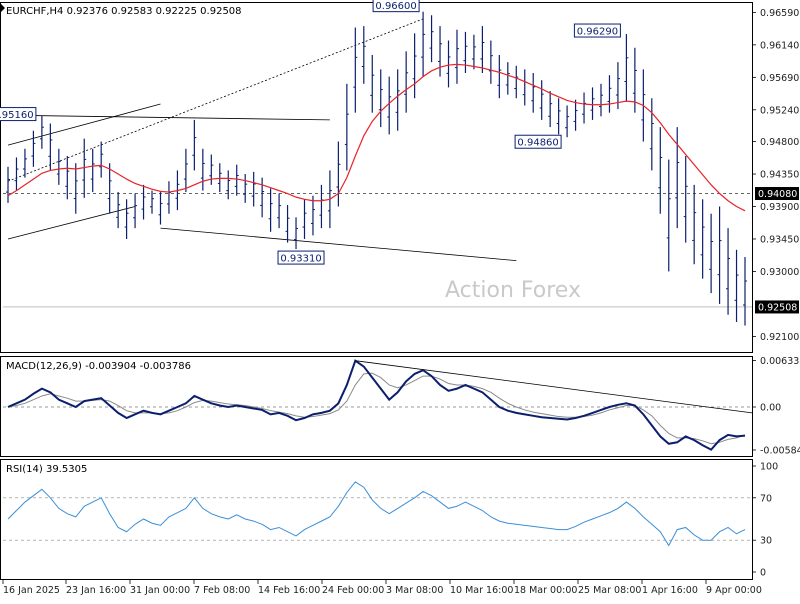 This screenshot has width=800, height=604. Describe the element at coordinates (766, 541) in the screenshot. I see `rsi-axis-label: 30` at that location.